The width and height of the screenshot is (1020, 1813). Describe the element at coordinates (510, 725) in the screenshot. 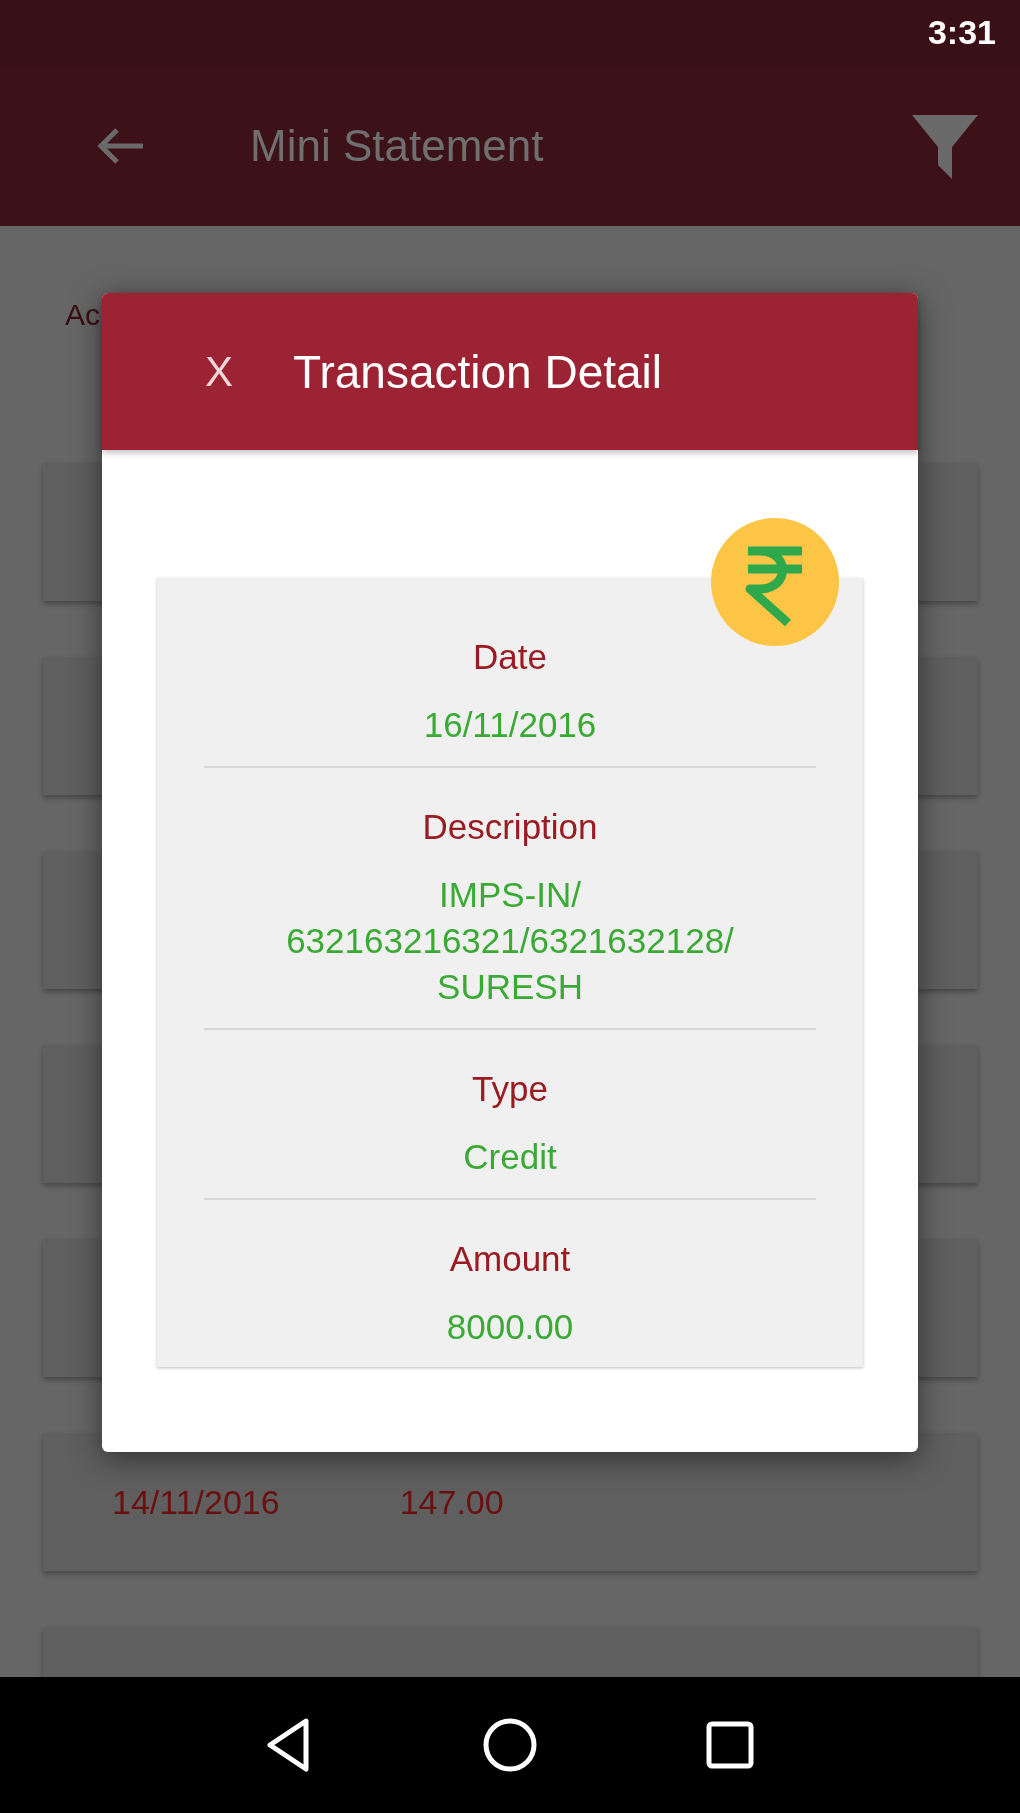

I see `field-value: 16/11/2016` at that location.